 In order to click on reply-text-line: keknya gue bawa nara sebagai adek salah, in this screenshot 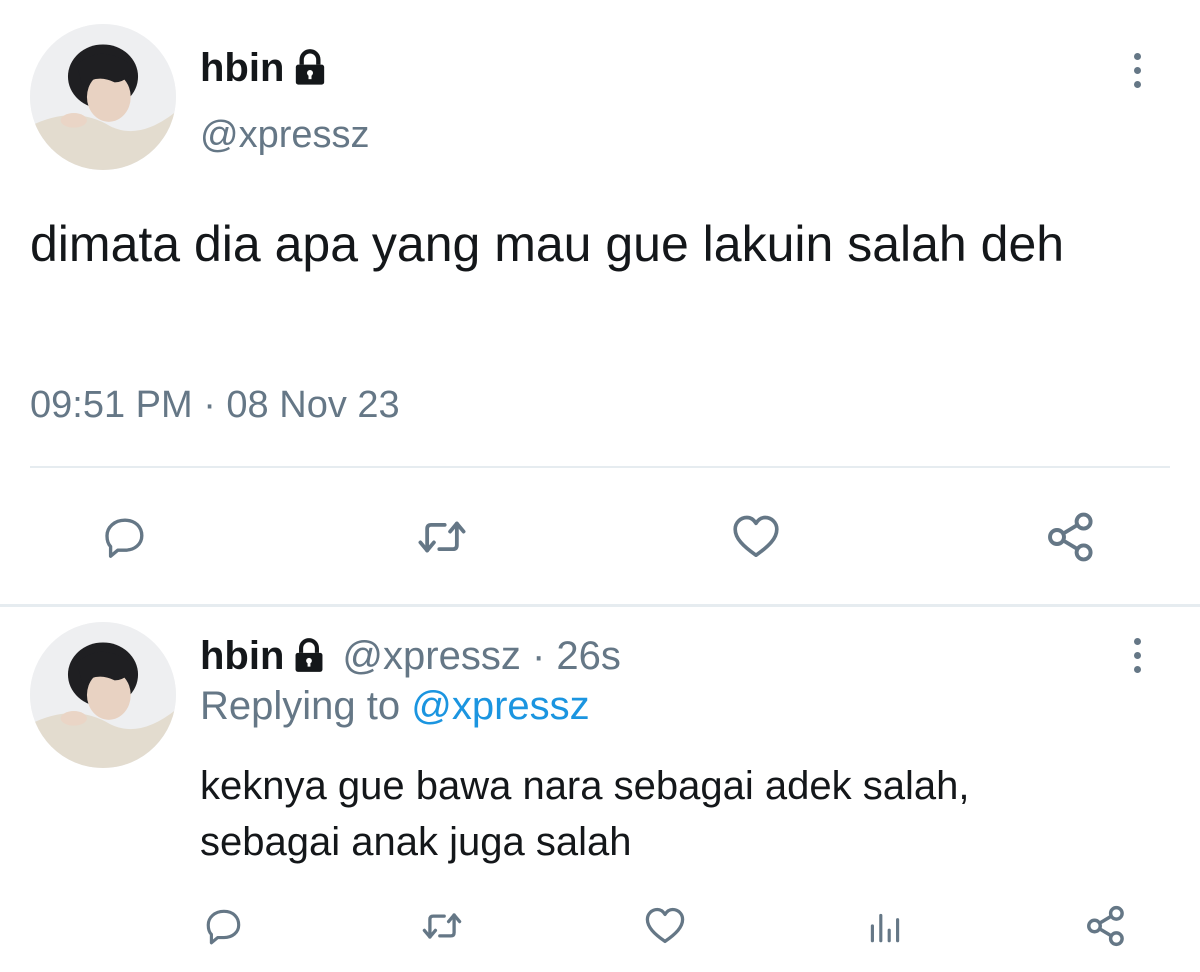, I will do `click(585, 786)`.